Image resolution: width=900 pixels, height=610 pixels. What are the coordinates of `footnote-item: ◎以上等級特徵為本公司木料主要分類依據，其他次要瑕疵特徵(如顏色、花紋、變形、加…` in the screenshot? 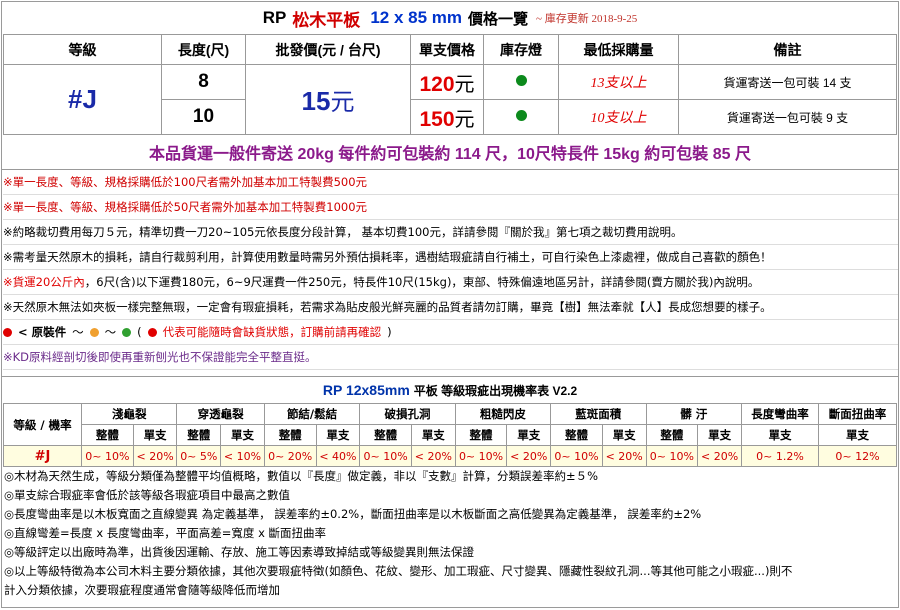 It's located at (398, 571).